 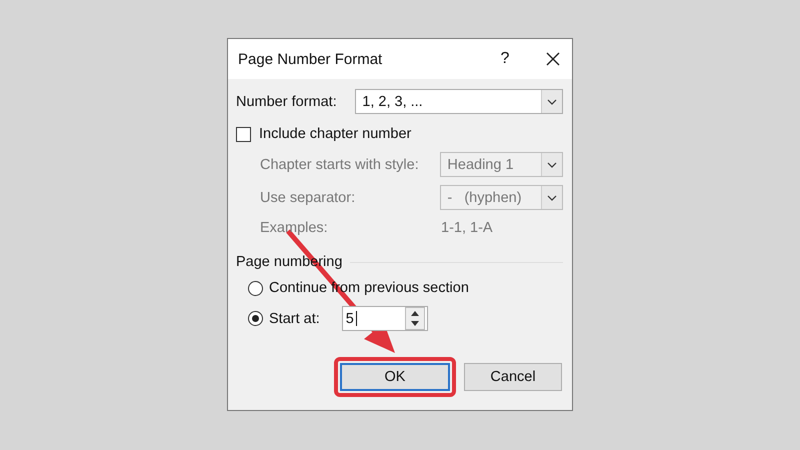 I want to click on field-label: Use separator:, so click(x=308, y=198).